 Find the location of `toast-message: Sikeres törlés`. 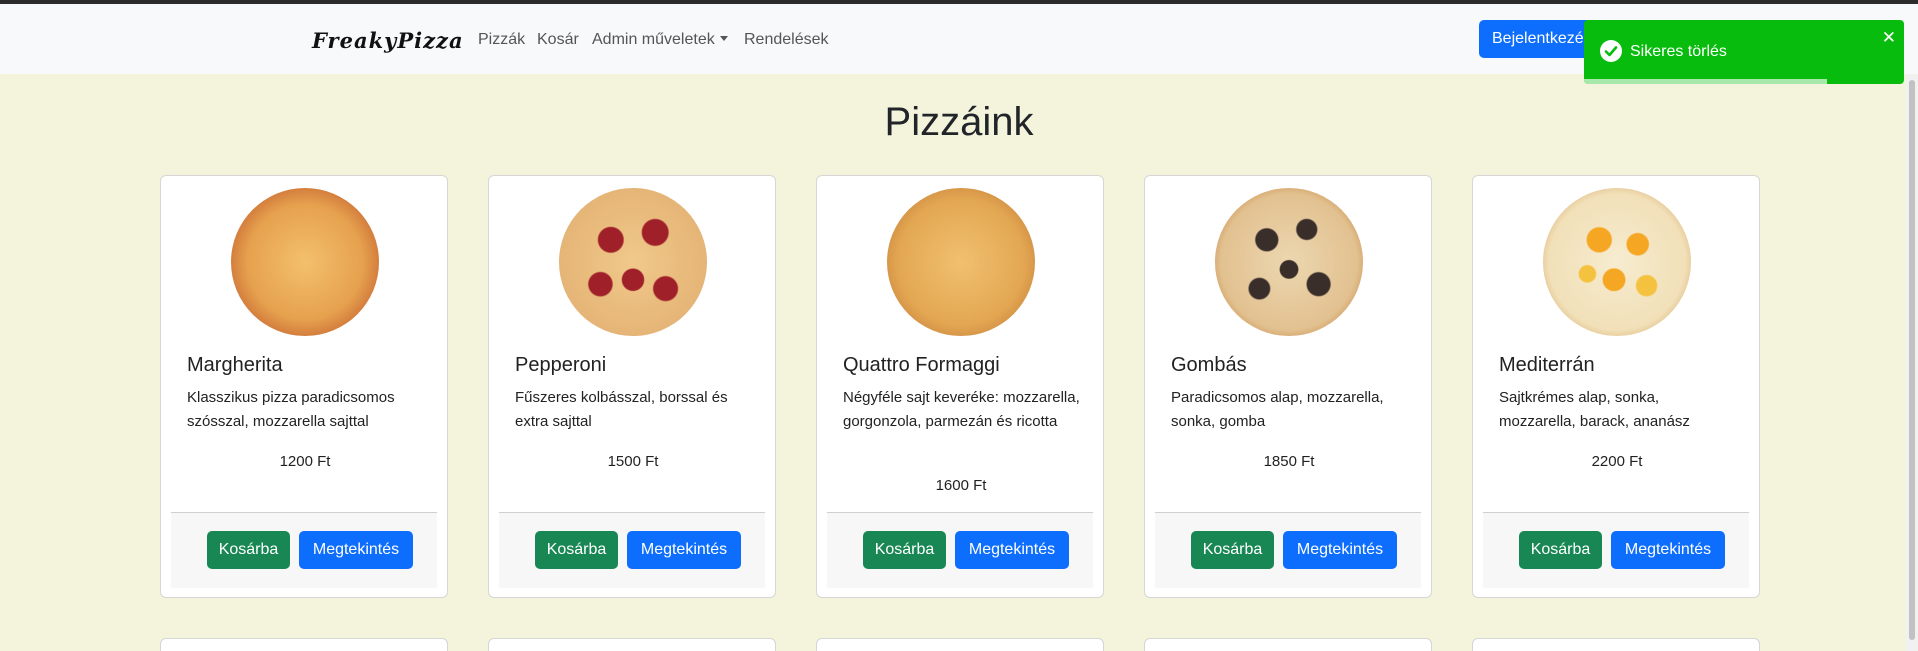

toast-message: Sikeres törlés is located at coordinates (1678, 51).